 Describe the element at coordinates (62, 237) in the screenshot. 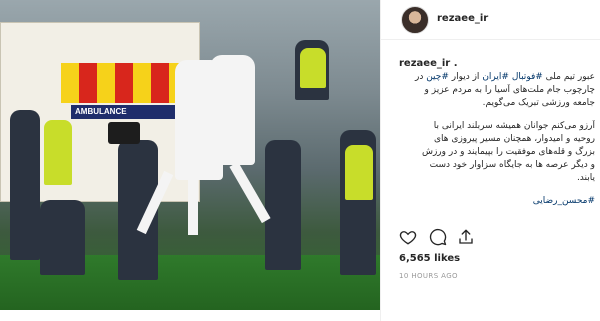

I see `photographer-figure` at that location.